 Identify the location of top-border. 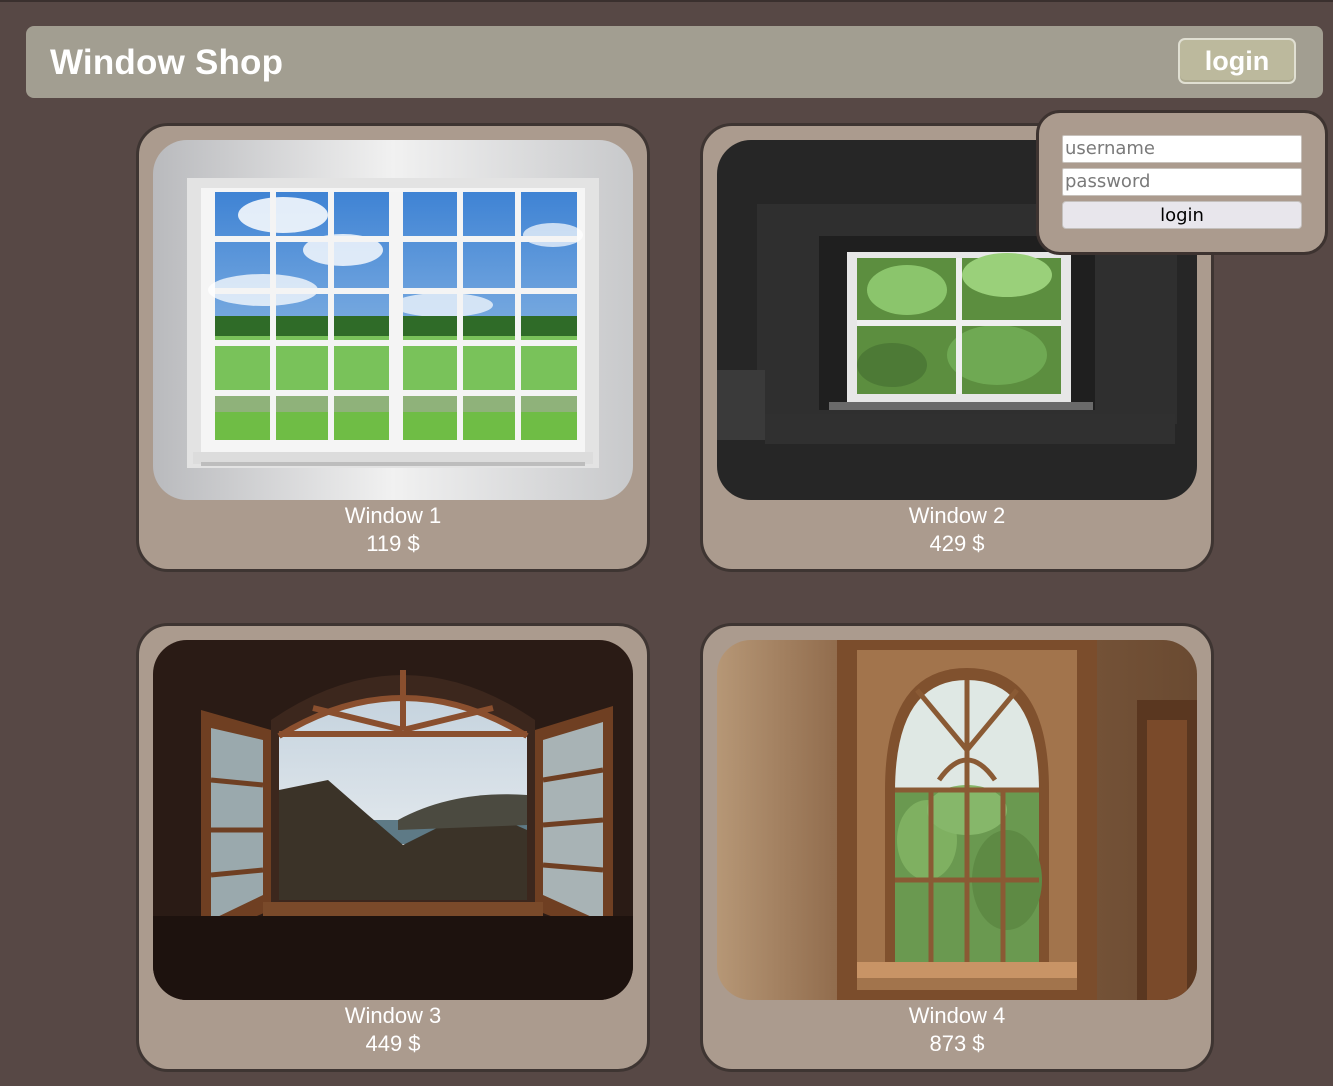
(666, 1).